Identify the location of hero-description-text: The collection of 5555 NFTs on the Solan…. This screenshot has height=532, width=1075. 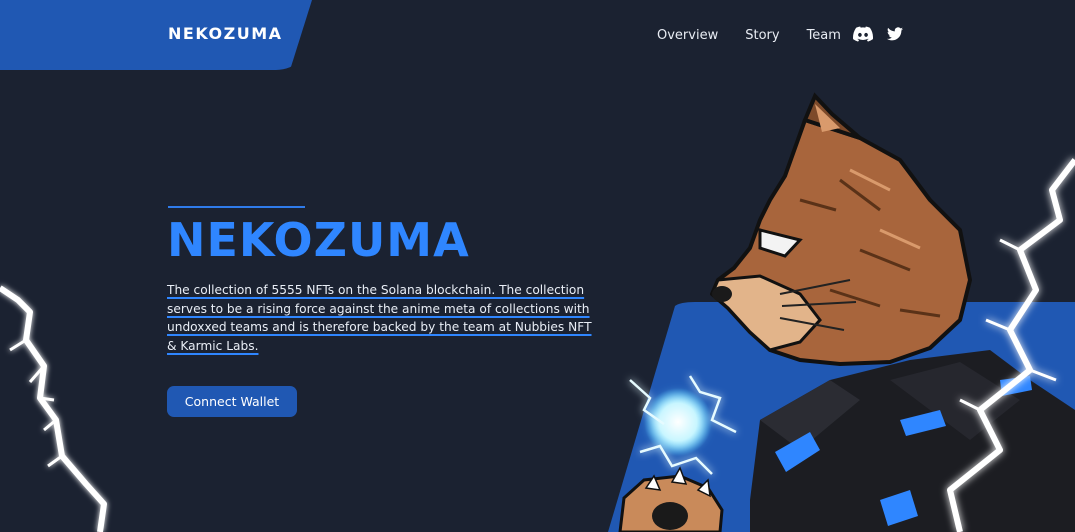
(379, 318).